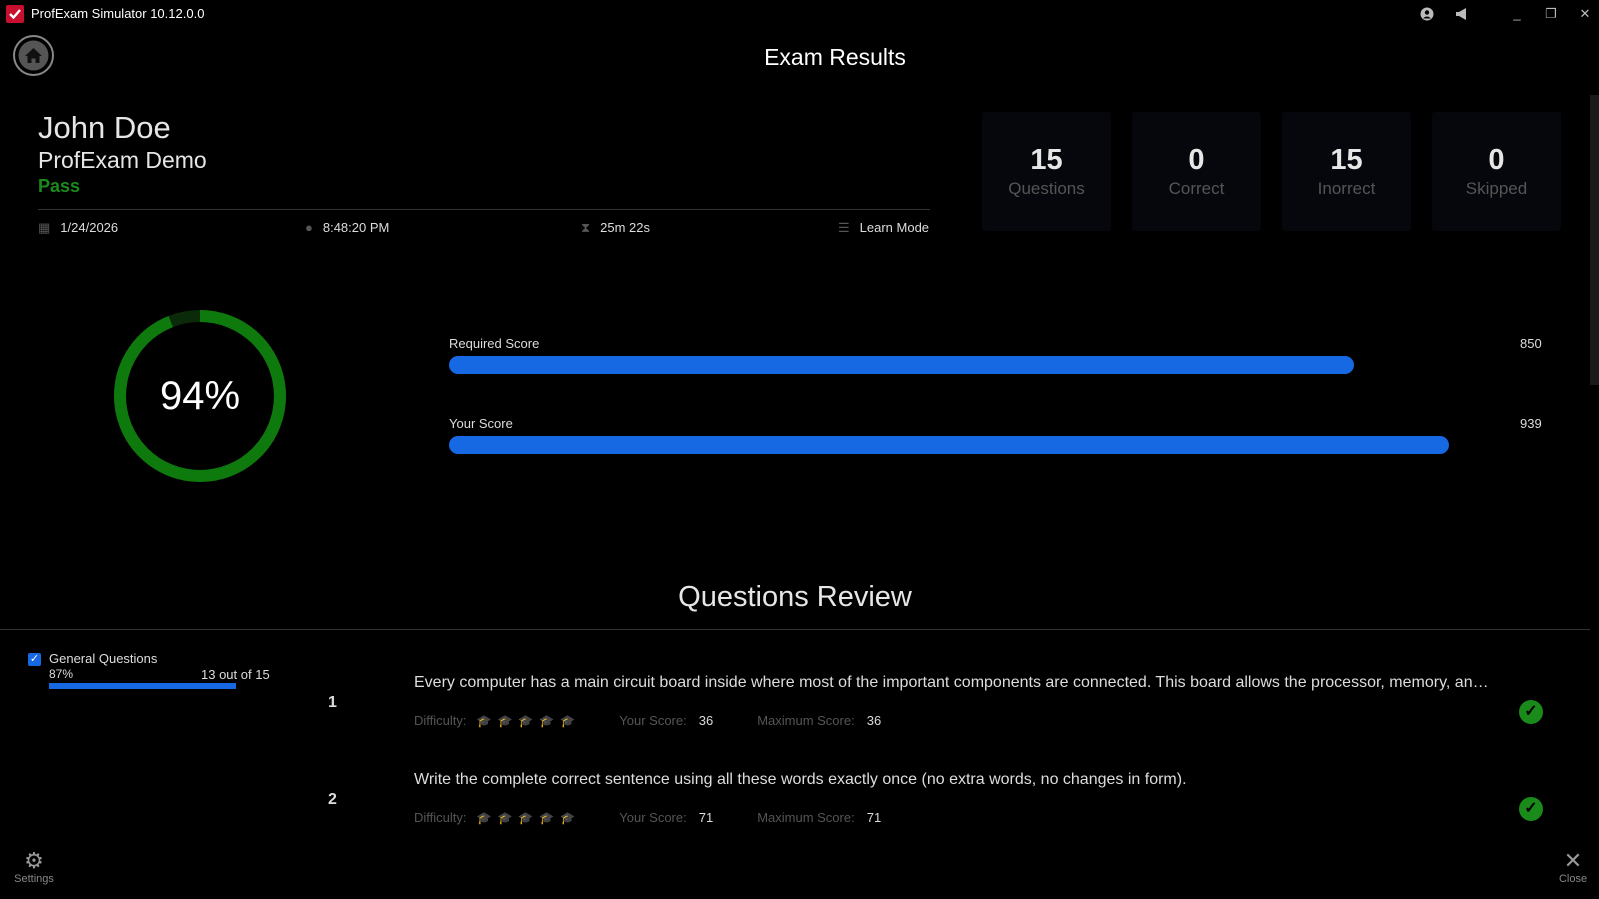  I want to click on your-score-label: Your Score, so click(481, 423).